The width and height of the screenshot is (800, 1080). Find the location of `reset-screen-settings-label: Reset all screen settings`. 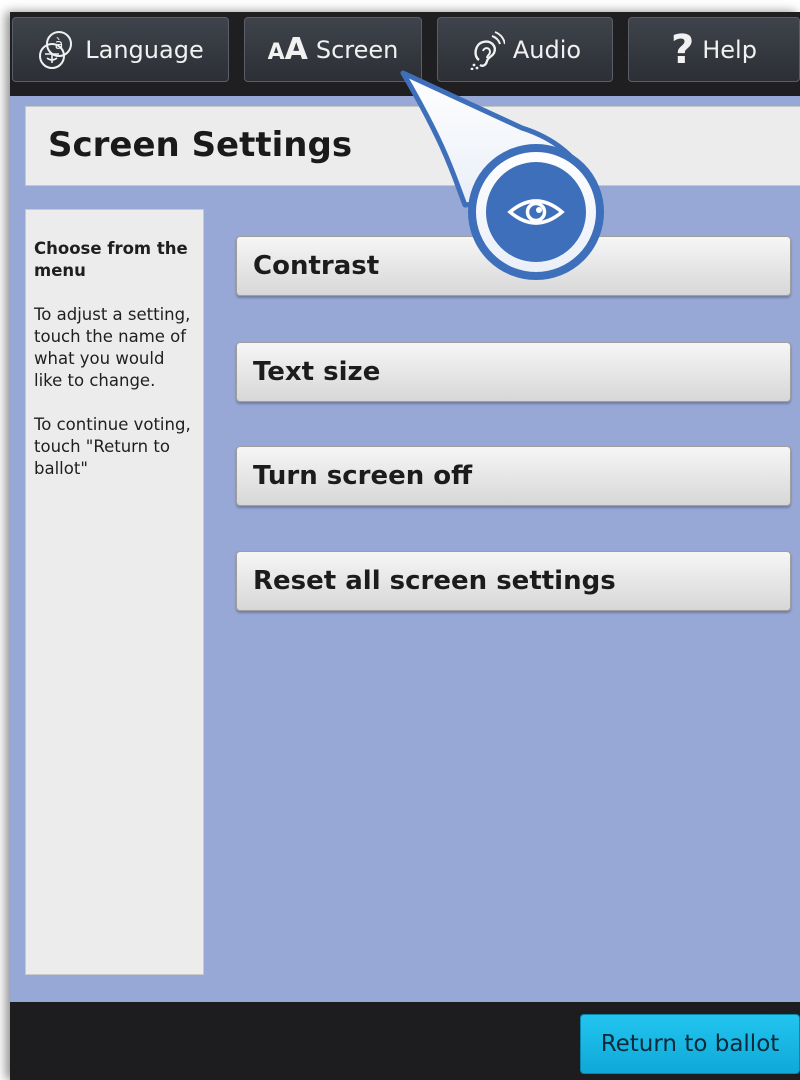

reset-screen-settings-label: Reset all screen settings is located at coordinates (434, 581).